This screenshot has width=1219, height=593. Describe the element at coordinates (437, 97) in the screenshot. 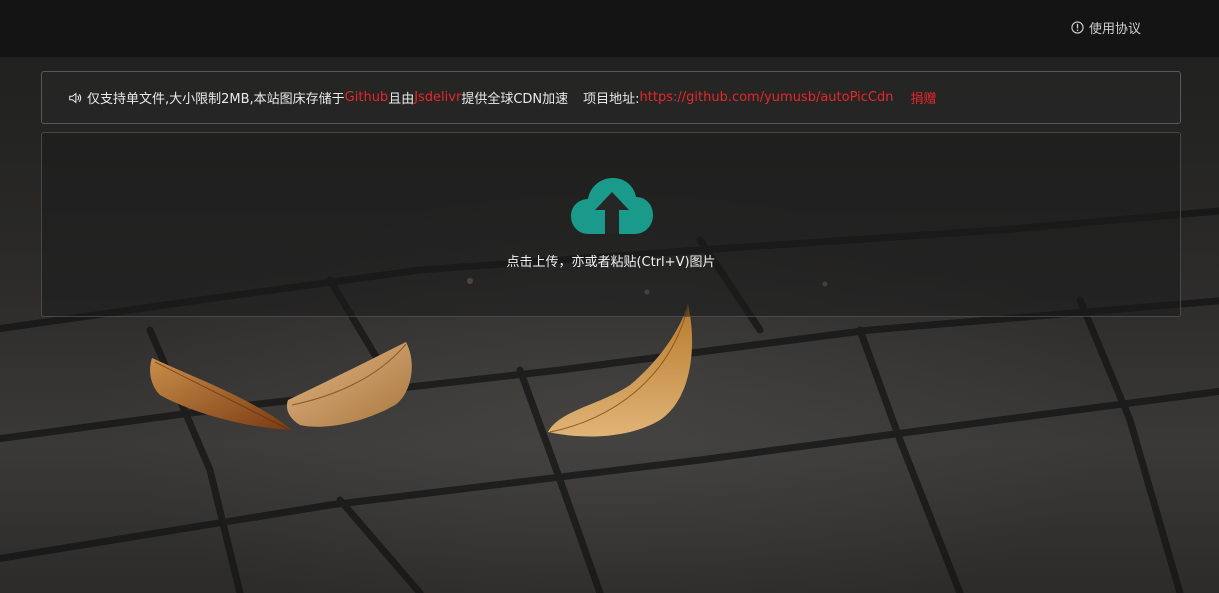

I see `jsdelivr-link: Jsdelivr` at that location.